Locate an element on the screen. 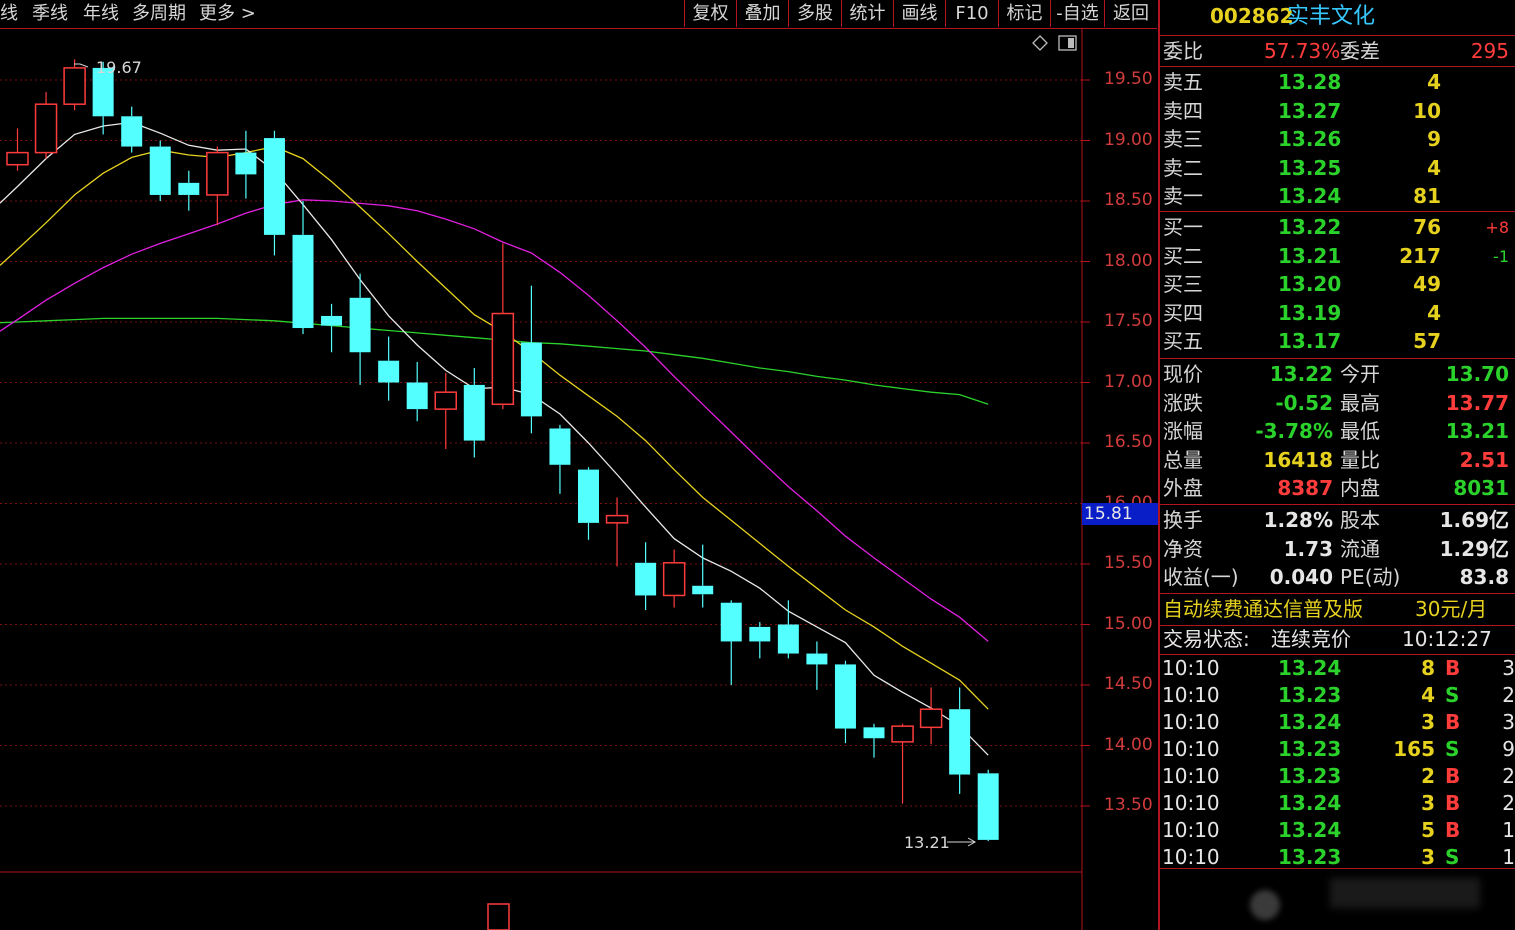 The image size is (1515, 930). tab-quarter-line: 季线 is located at coordinates (50, 13).